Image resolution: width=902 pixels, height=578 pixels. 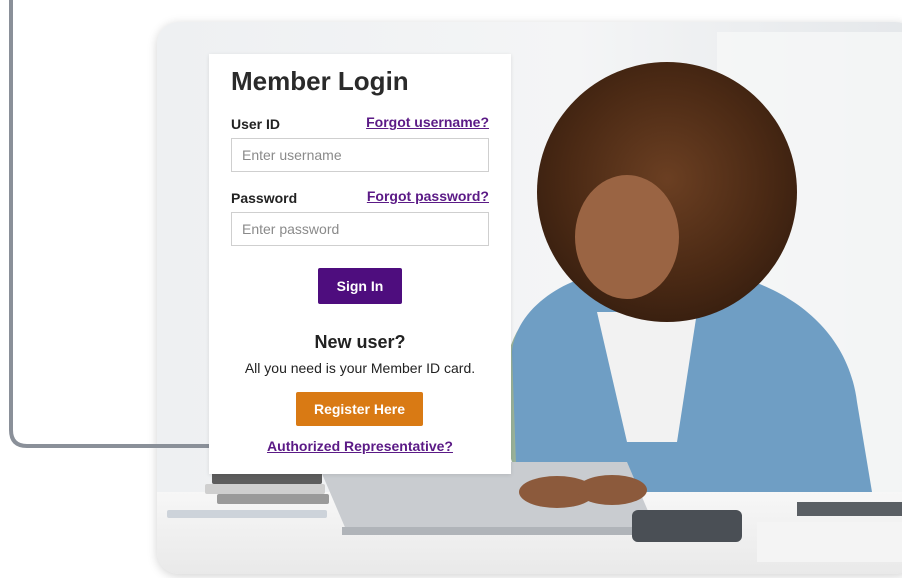 What do you see at coordinates (428, 196) in the screenshot?
I see `forgot-password-link: Forgot password?` at bounding box center [428, 196].